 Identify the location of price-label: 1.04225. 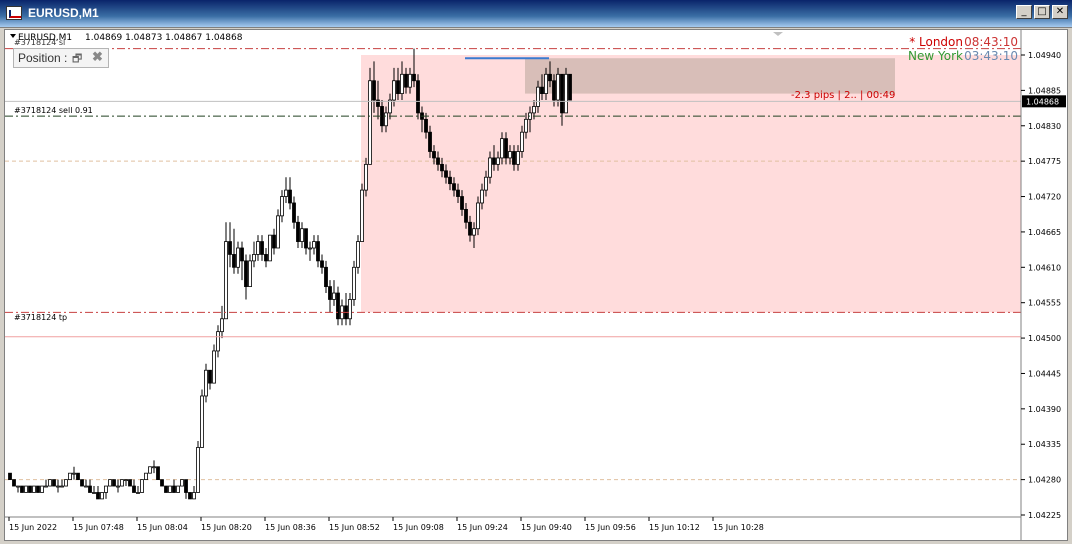
(1044, 515).